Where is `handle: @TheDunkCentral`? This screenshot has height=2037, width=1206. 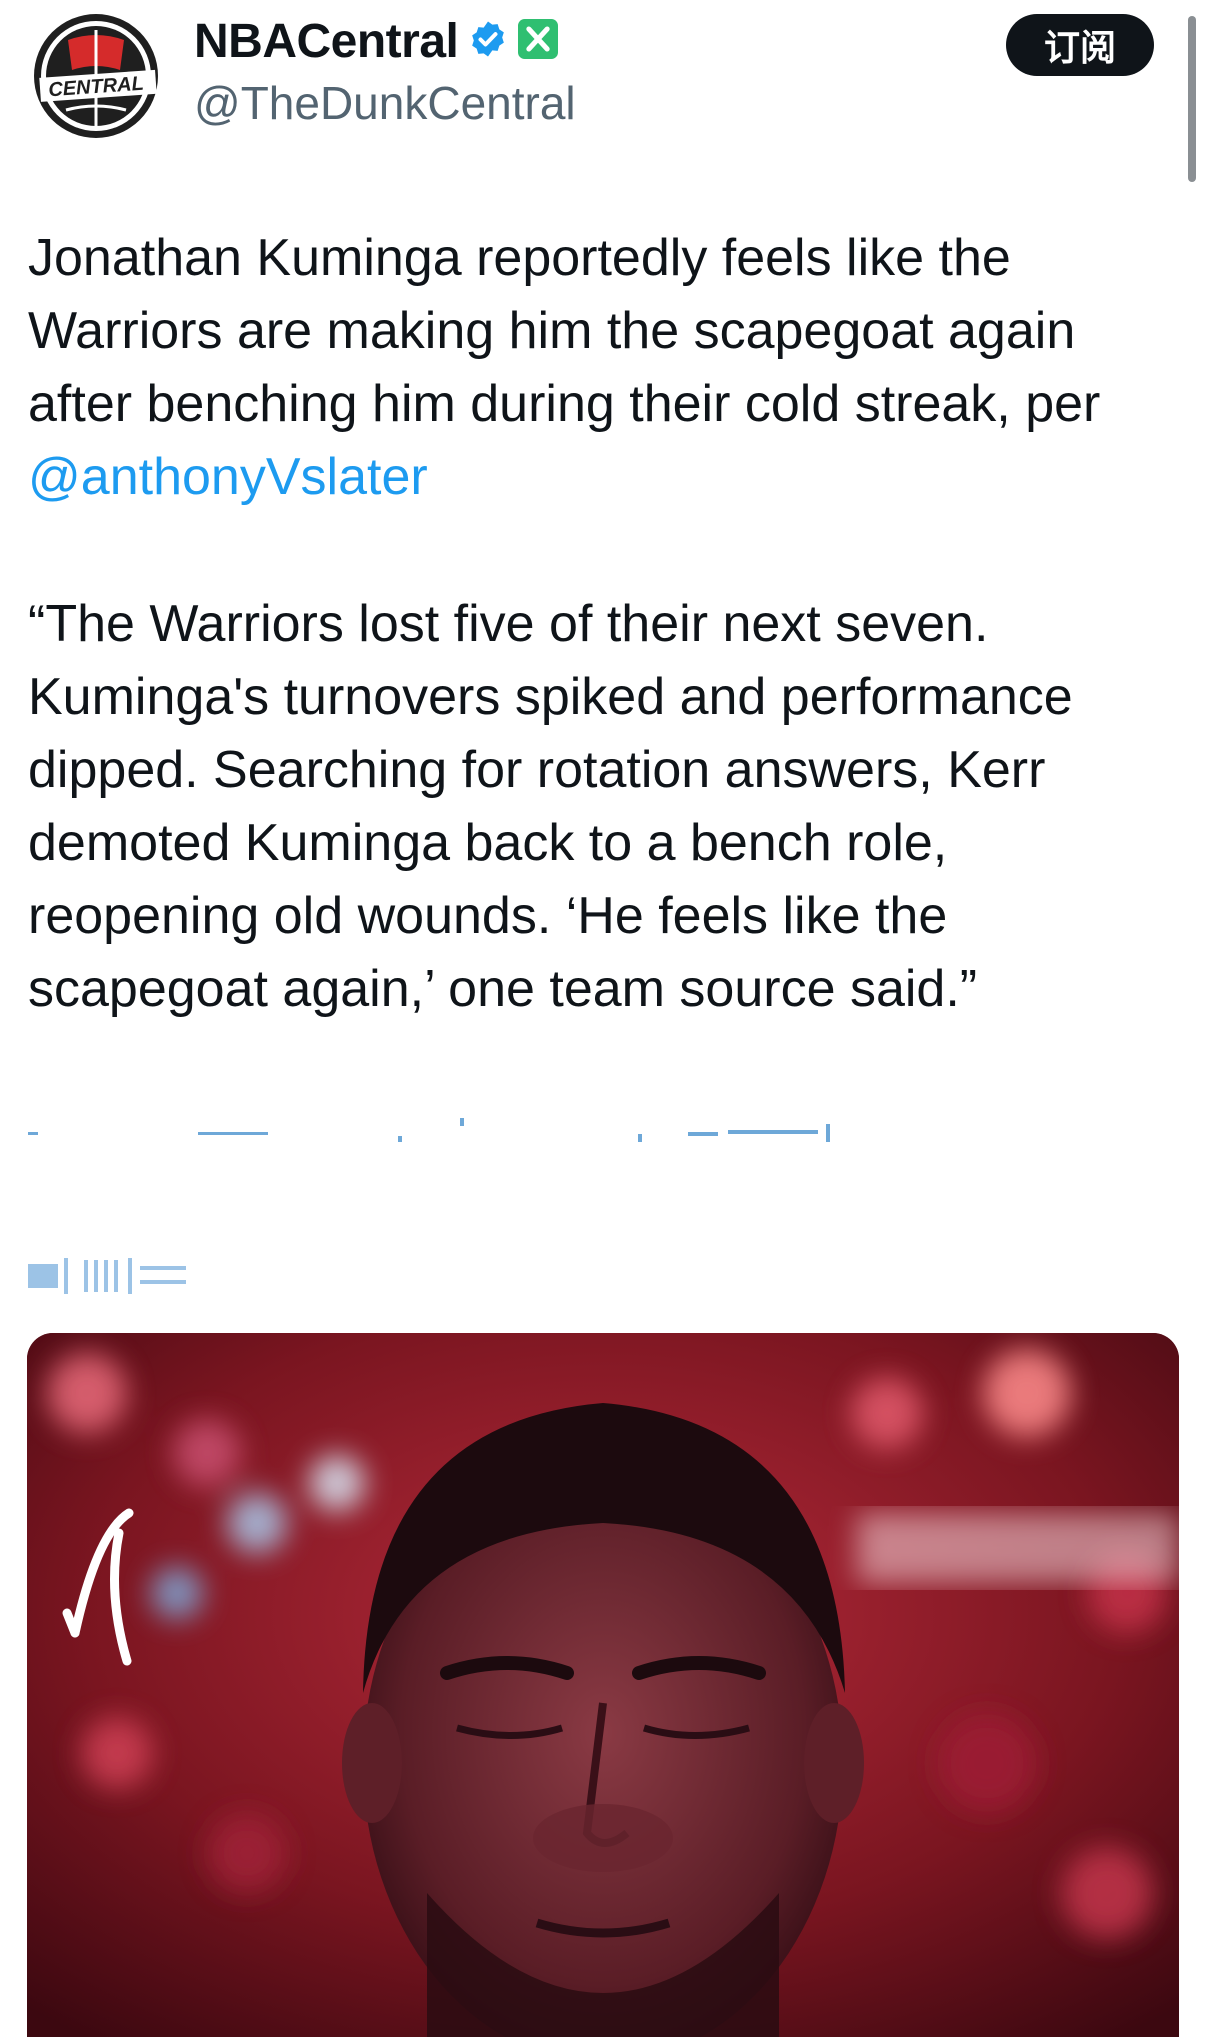 handle: @TheDunkCentral is located at coordinates (385, 103).